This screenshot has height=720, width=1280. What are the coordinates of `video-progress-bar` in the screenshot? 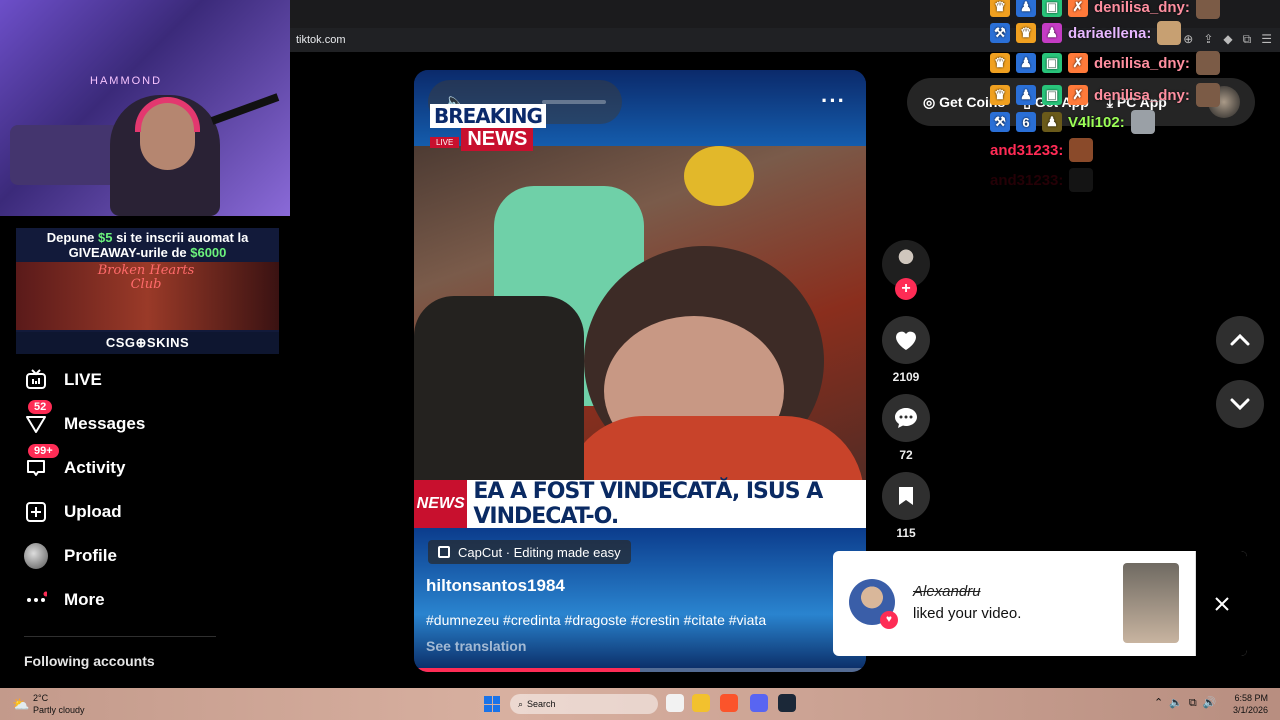 It's located at (640, 670).